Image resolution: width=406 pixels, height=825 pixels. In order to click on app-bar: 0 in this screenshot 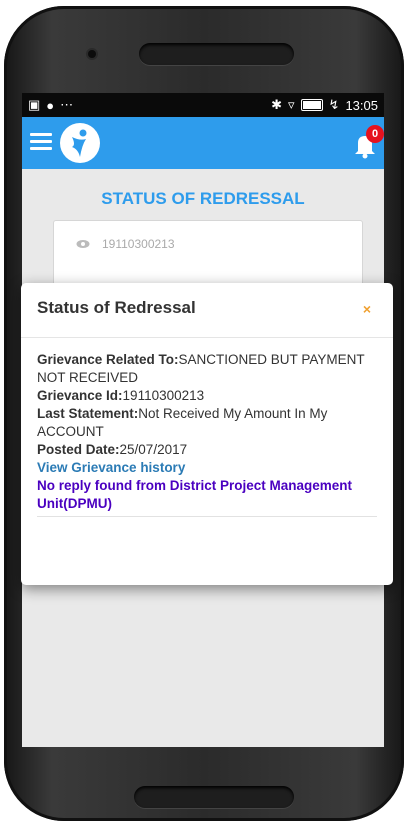, I will do `click(203, 143)`.